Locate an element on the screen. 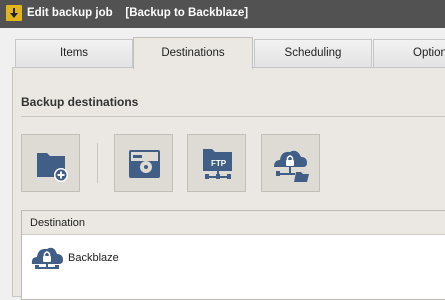 Image resolution: width=445 pixels, height=300 pixels. cloud-destination-button is located at coordinates (290, 163).